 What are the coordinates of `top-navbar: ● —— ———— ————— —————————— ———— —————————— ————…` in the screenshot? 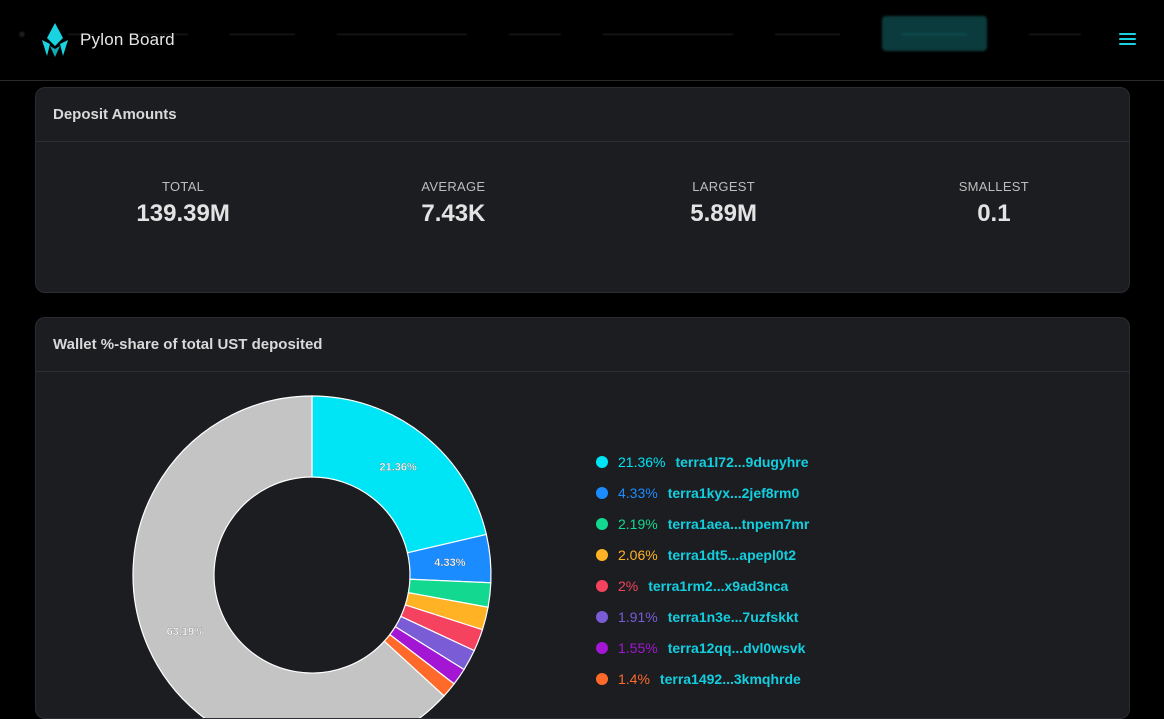 It's located at (582, 40).